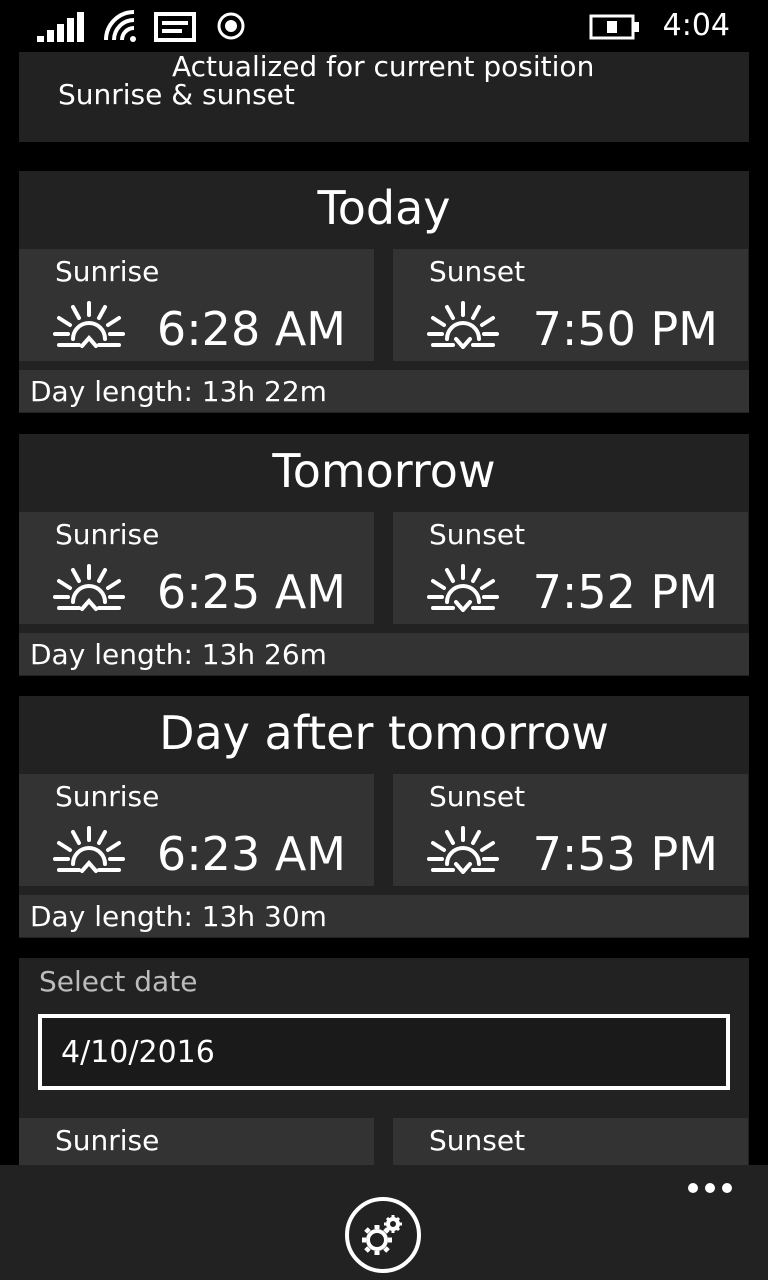 This screenshot has height=1280, width=768. I want to click on day-title: Tomorrow, so click(384, 471).